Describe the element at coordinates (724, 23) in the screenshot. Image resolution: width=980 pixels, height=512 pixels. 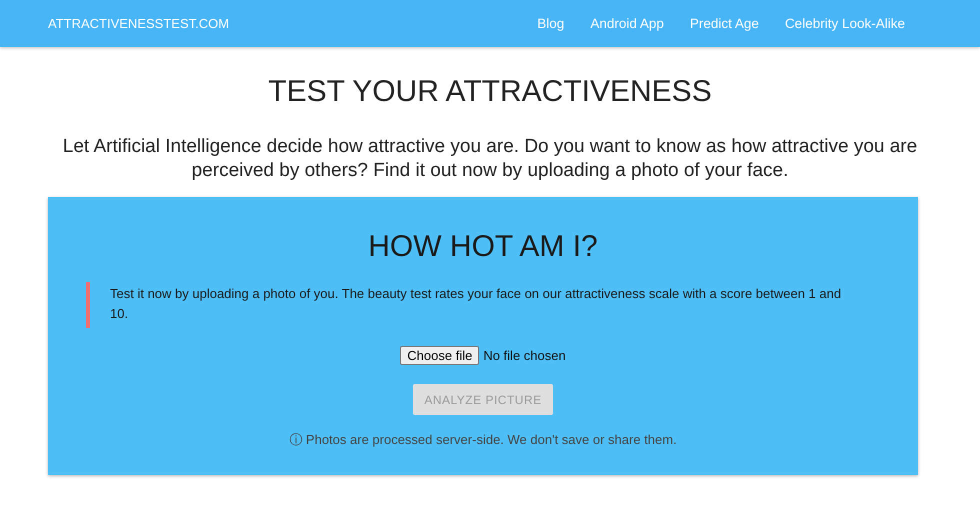
I see `nav-link: Predict Age` at that location.